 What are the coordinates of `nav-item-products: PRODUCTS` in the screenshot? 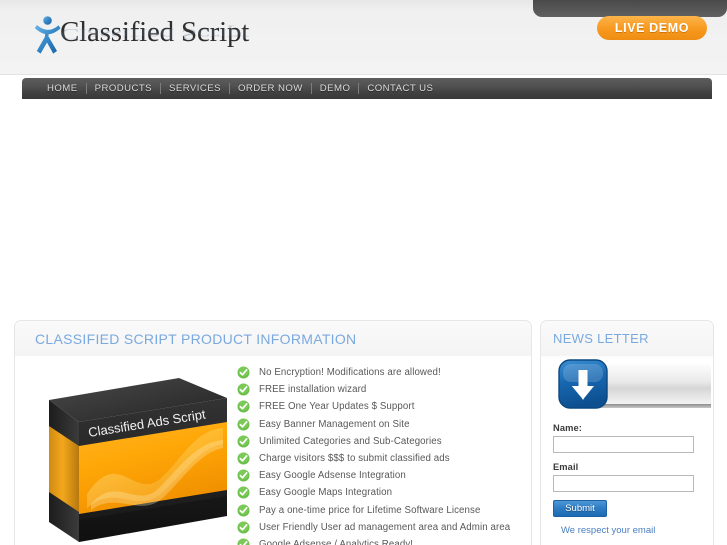 It's located at (123, 88).